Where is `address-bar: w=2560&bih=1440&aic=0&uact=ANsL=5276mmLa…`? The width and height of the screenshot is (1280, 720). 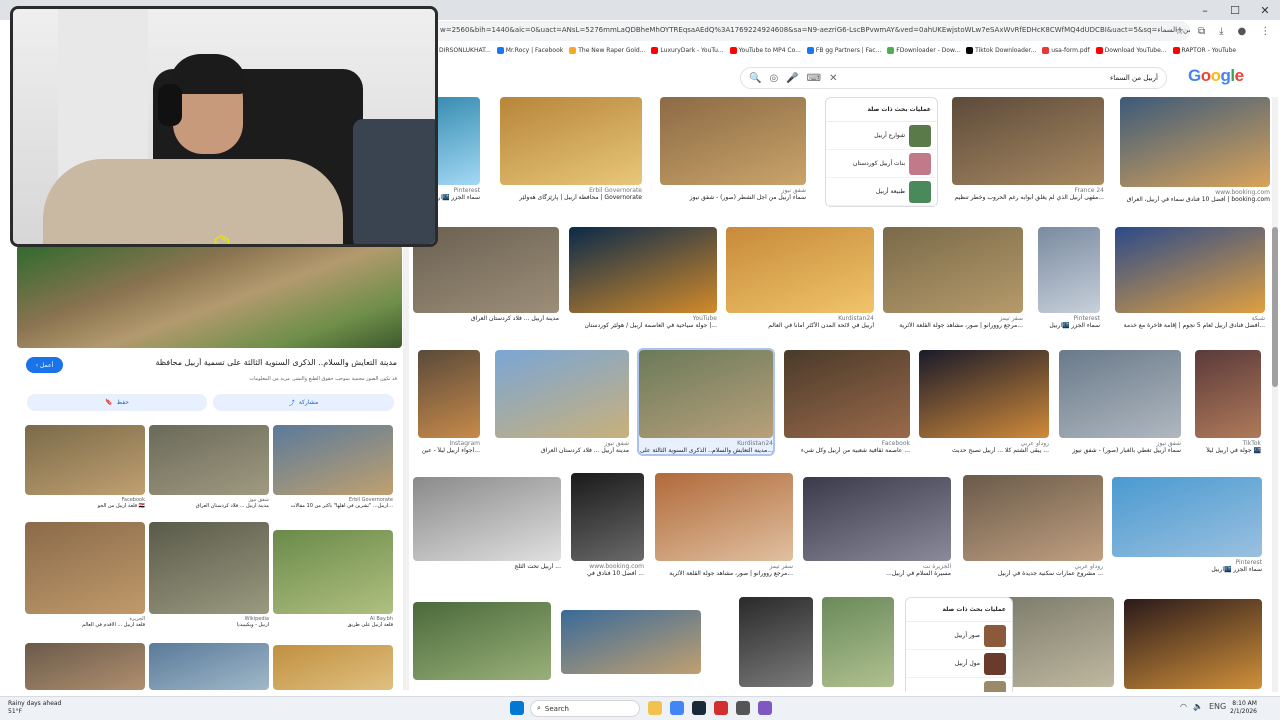
address-bar: w=2560&bih=1440&aic=0&uact=ANsL=5276mmLa… is located at coordinates (810, 31).